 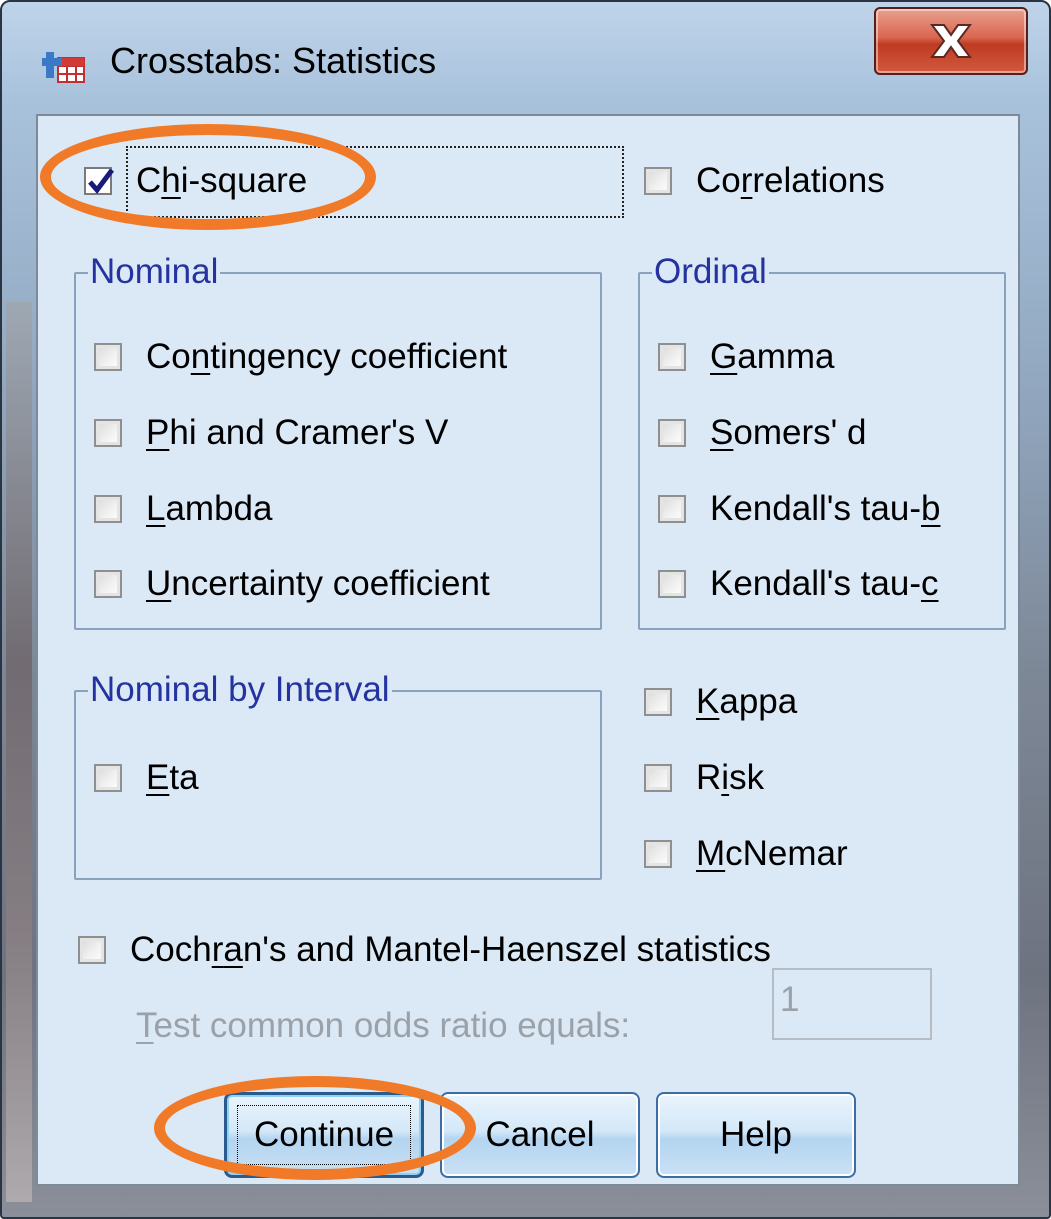 I want to click on help-button-label: Help, so click(x=756, y=1134).